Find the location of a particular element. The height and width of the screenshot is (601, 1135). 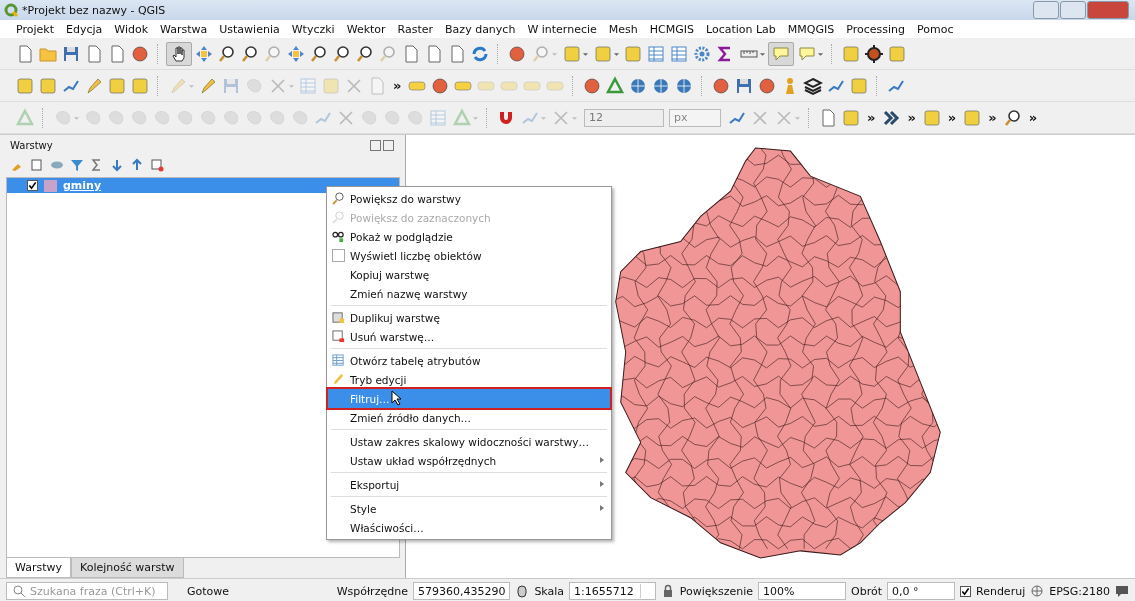

render-label: Renderuj is located at coordinates (1001, 591).